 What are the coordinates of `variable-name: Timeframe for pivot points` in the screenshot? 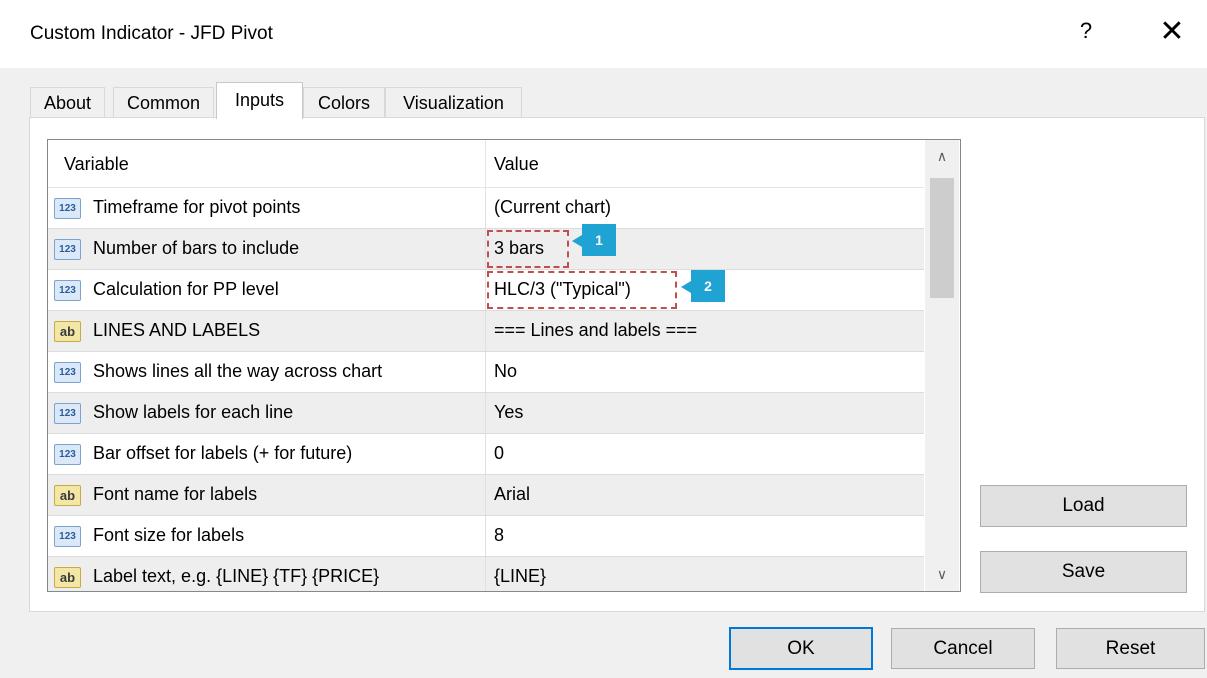 It's located at (197, 207).